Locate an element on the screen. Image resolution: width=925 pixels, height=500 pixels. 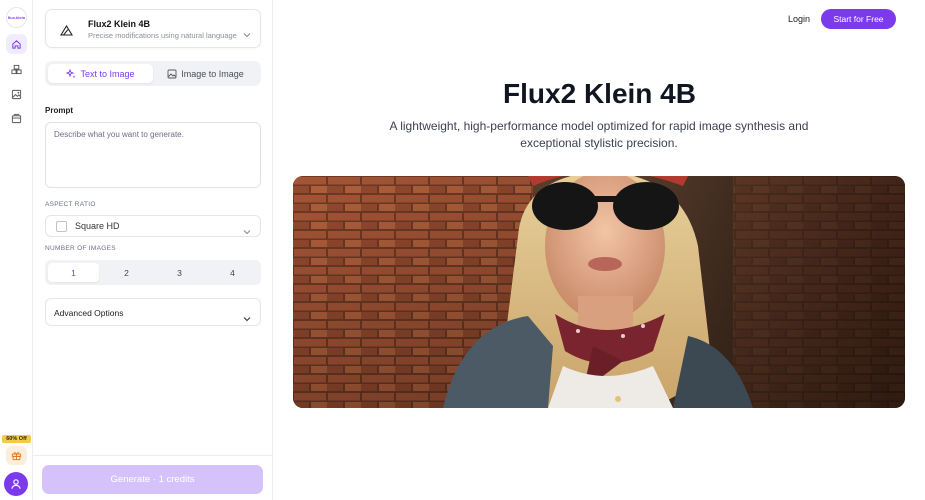
mode-tabs: Text to Image Image to Image is located at coordinates (153, 73).